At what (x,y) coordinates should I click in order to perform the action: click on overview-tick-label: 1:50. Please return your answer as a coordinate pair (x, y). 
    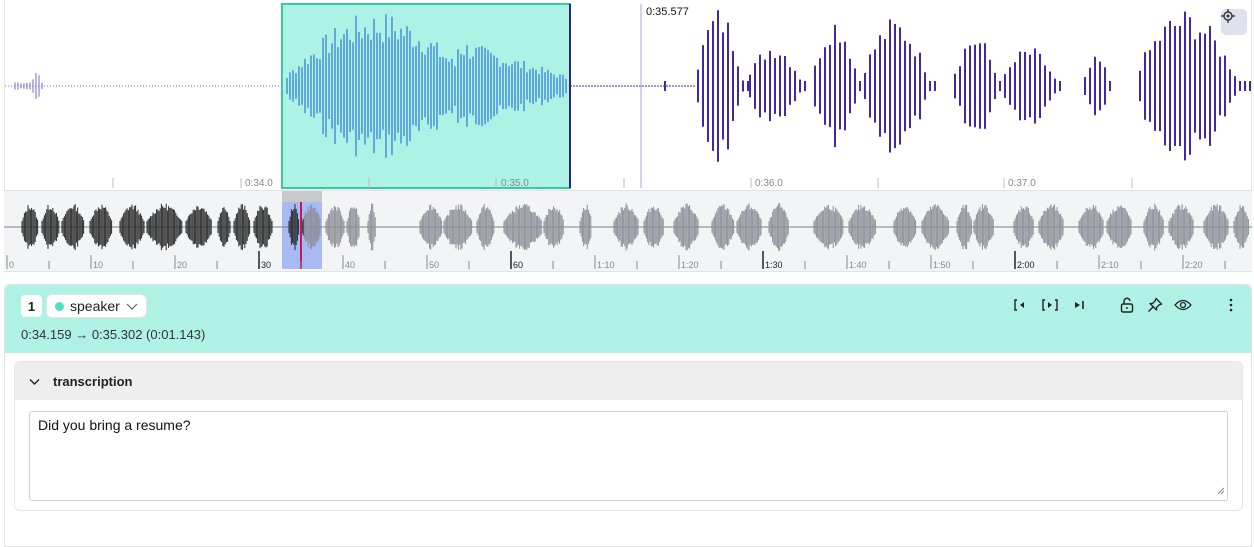
    Looking at the image, I should click on (942, 265).